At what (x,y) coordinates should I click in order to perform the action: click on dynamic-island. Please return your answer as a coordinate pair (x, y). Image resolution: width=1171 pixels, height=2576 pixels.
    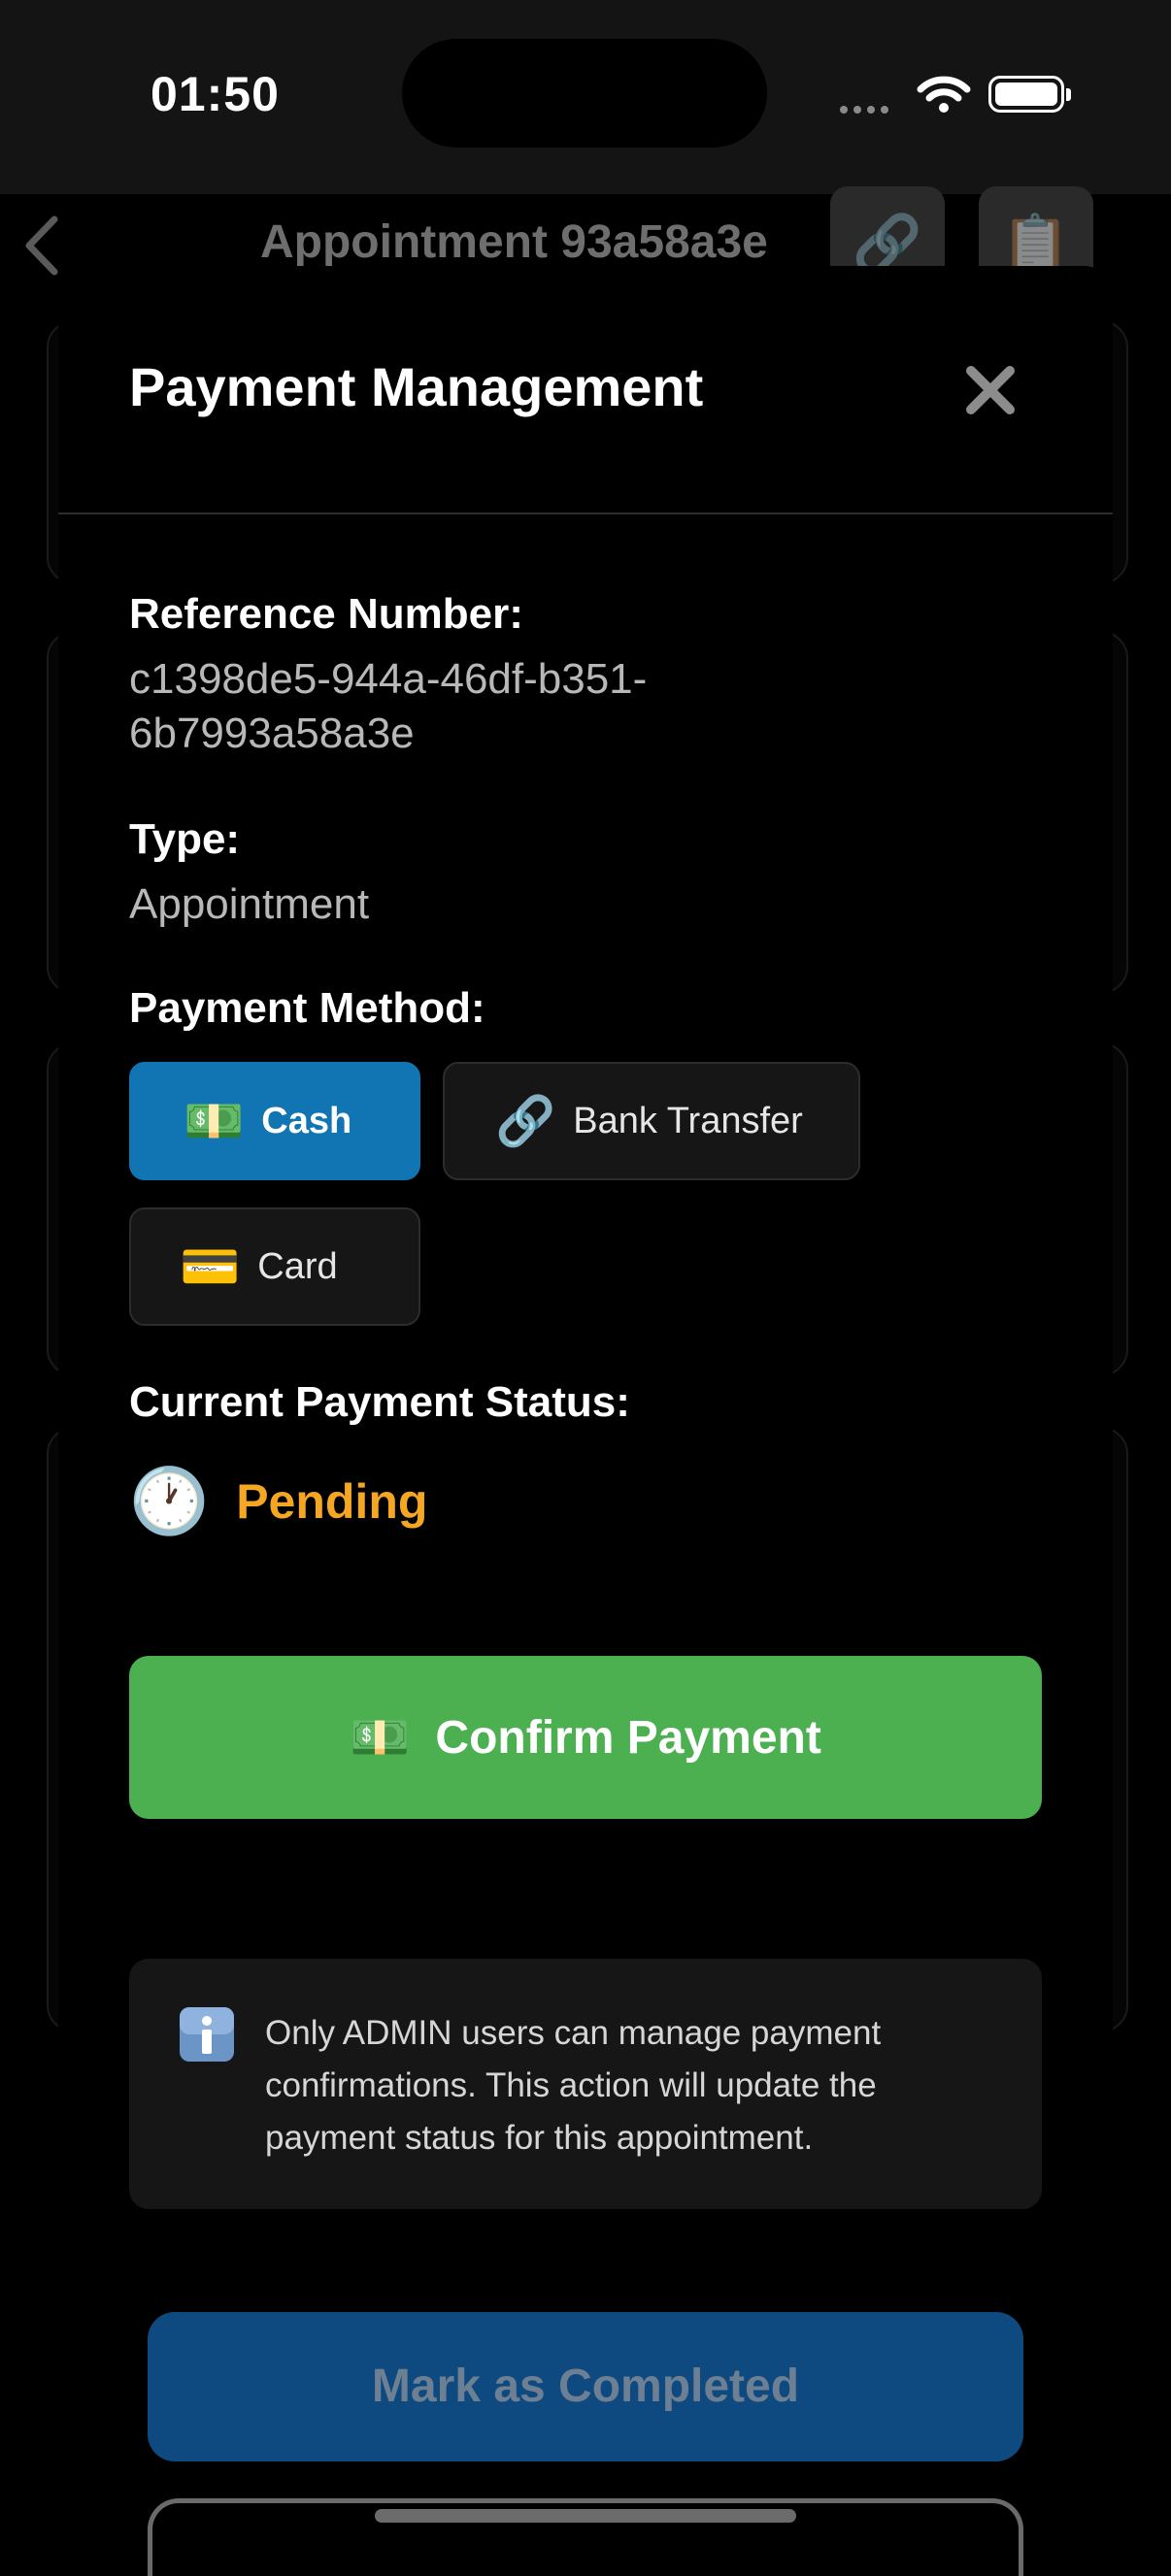
    Looking at the image, I should click on (584, 93).